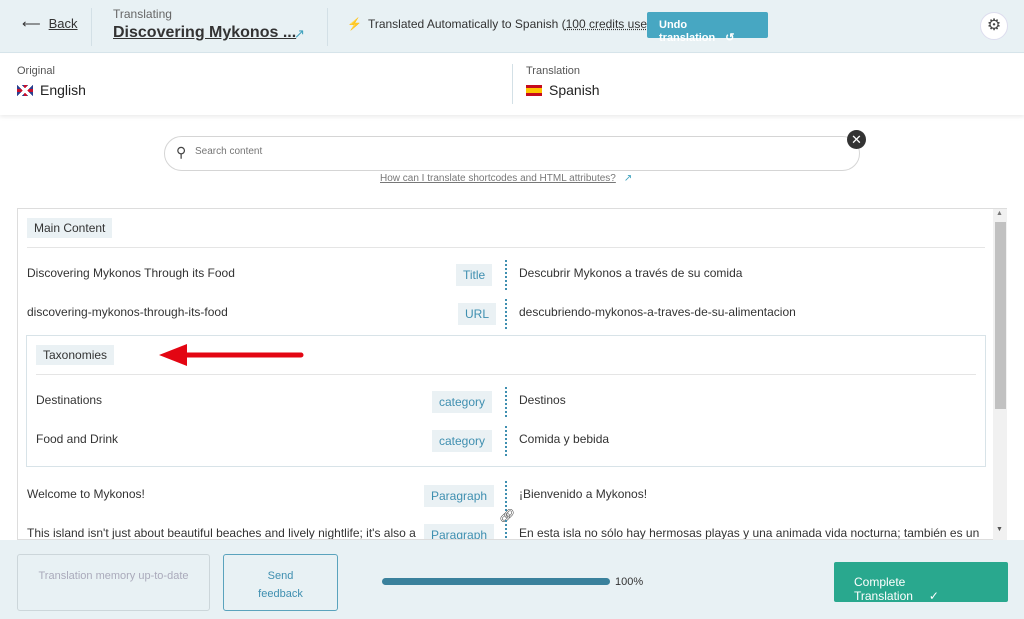 This screenshot has height=619, width=1024. What do you see at coordinates (630, 273) in the screenshot?
I see `translation-text: Descubrir Mykonos a través de su comida` at bounding box center [630, 273].